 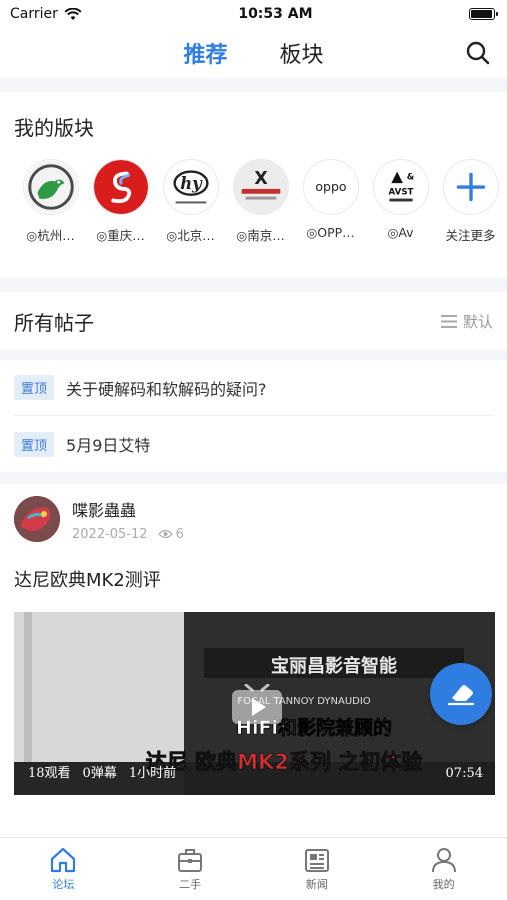 I want to click on battery-level, so click(x=481, y=14).